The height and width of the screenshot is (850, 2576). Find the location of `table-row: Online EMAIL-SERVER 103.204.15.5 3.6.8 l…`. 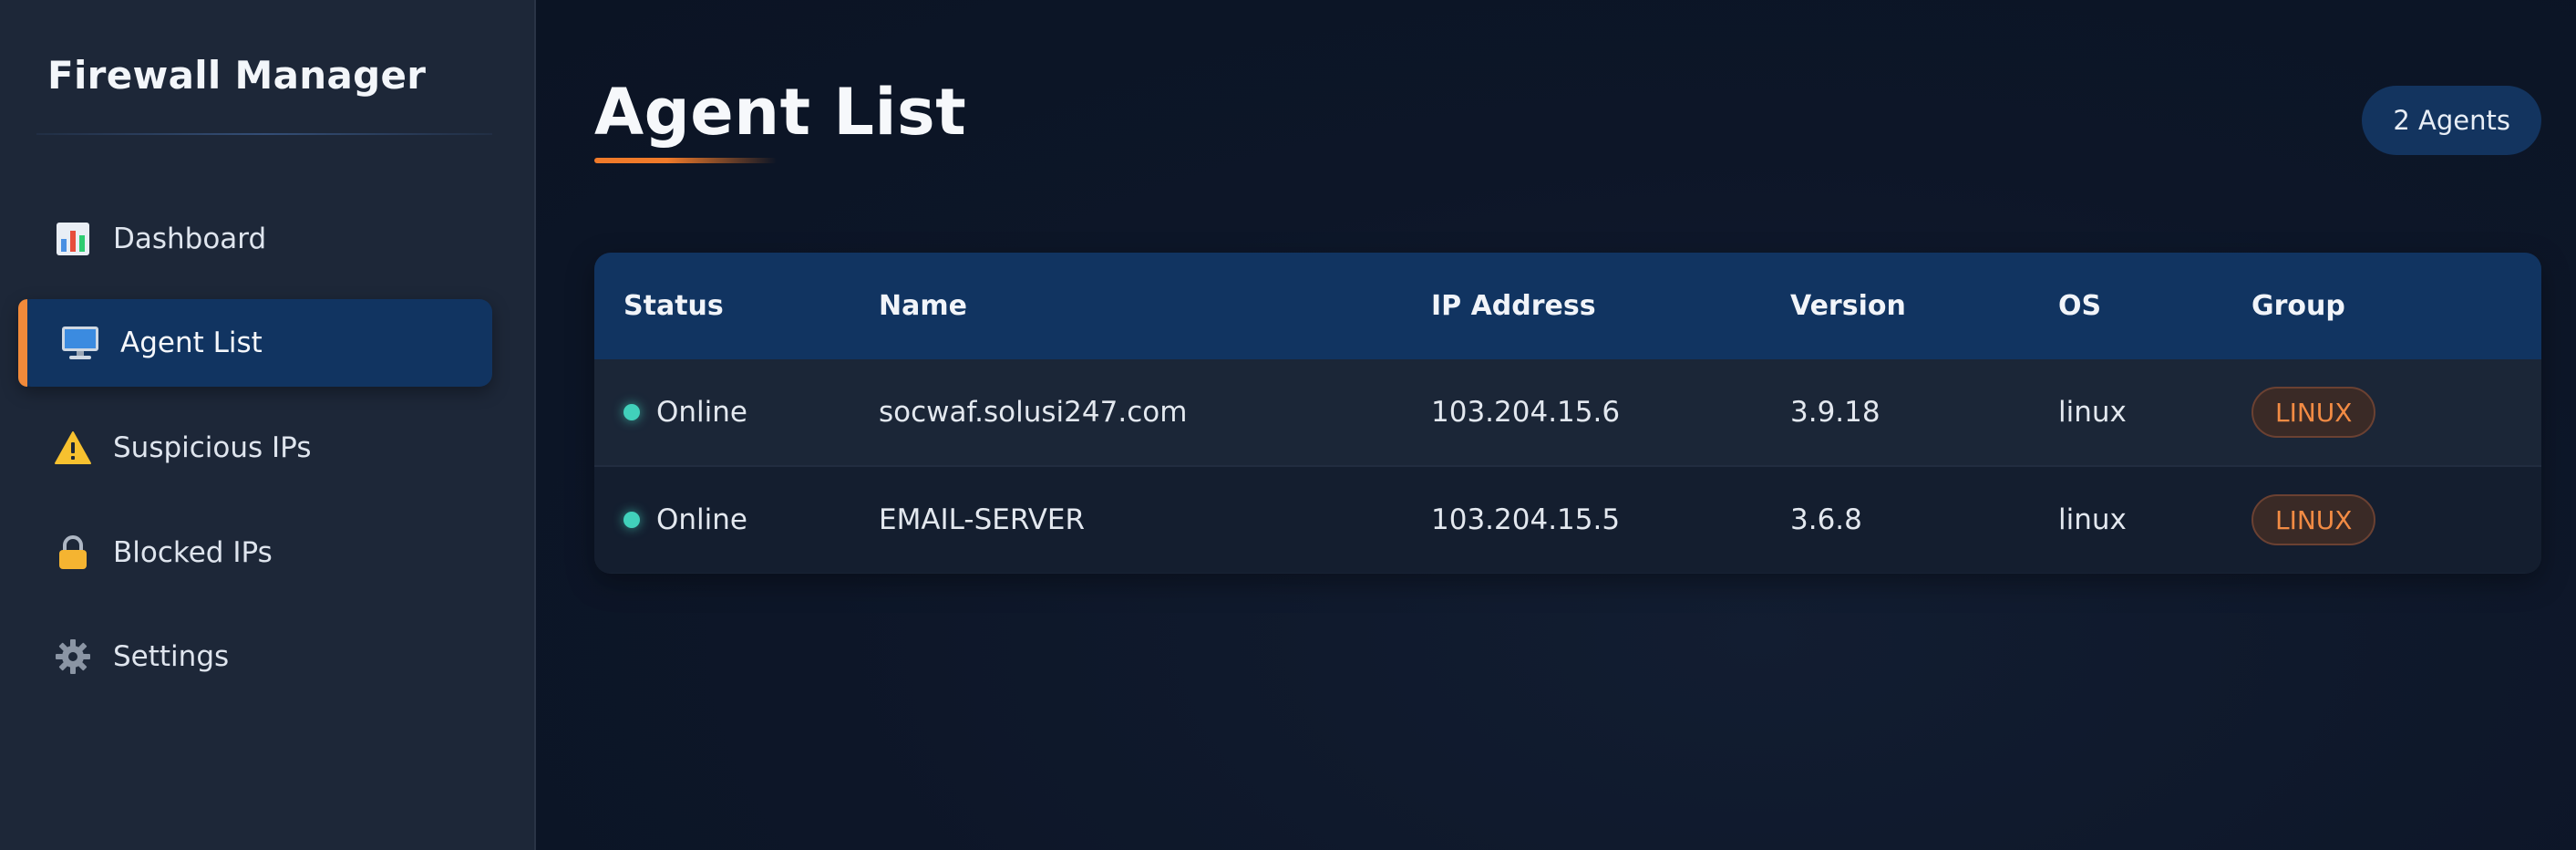

table-row: Online EMAIL-SERVER 103.204.15.5 3.6.8 l… is located at coordinates (1567, 519).